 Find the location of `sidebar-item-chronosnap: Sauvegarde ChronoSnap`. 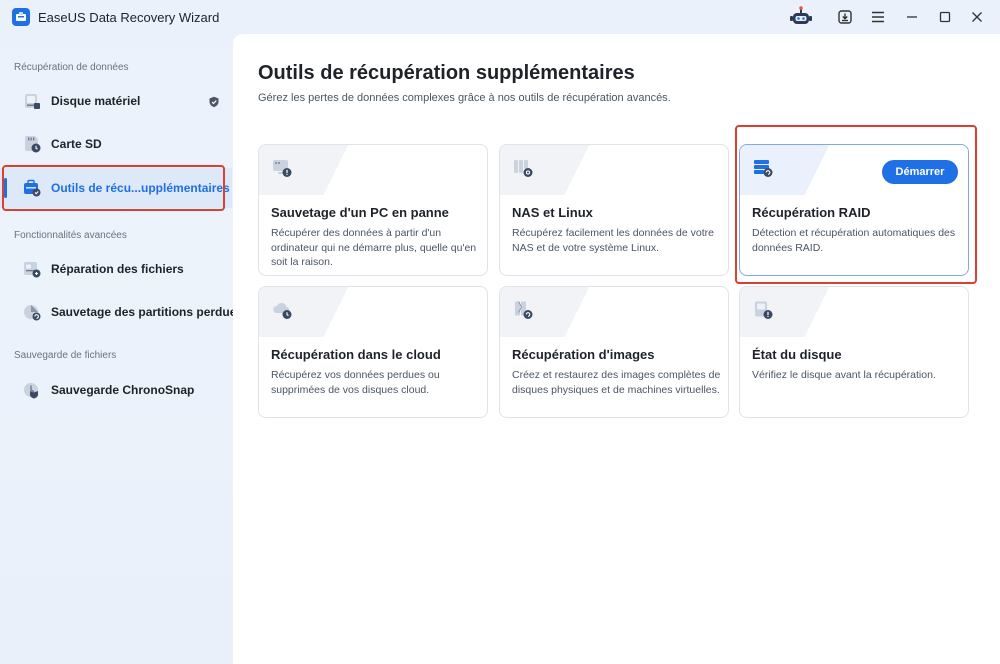

sidebar-item-chronosnap: Sauvegarde ChronoSnap is located at coordinates (116, 390).